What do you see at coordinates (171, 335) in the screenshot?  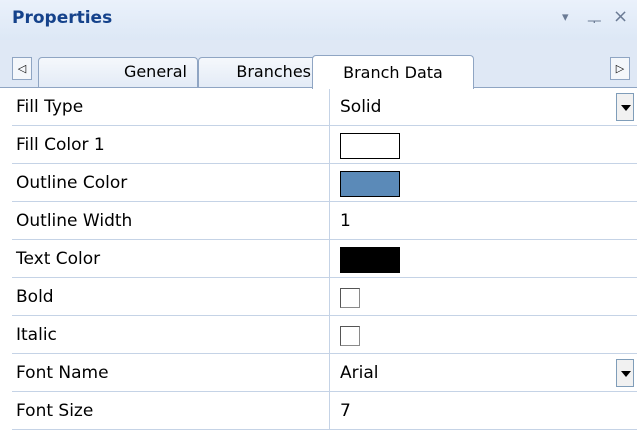 I see `property-name-italic: Italic` at bounding box center [171, 335].